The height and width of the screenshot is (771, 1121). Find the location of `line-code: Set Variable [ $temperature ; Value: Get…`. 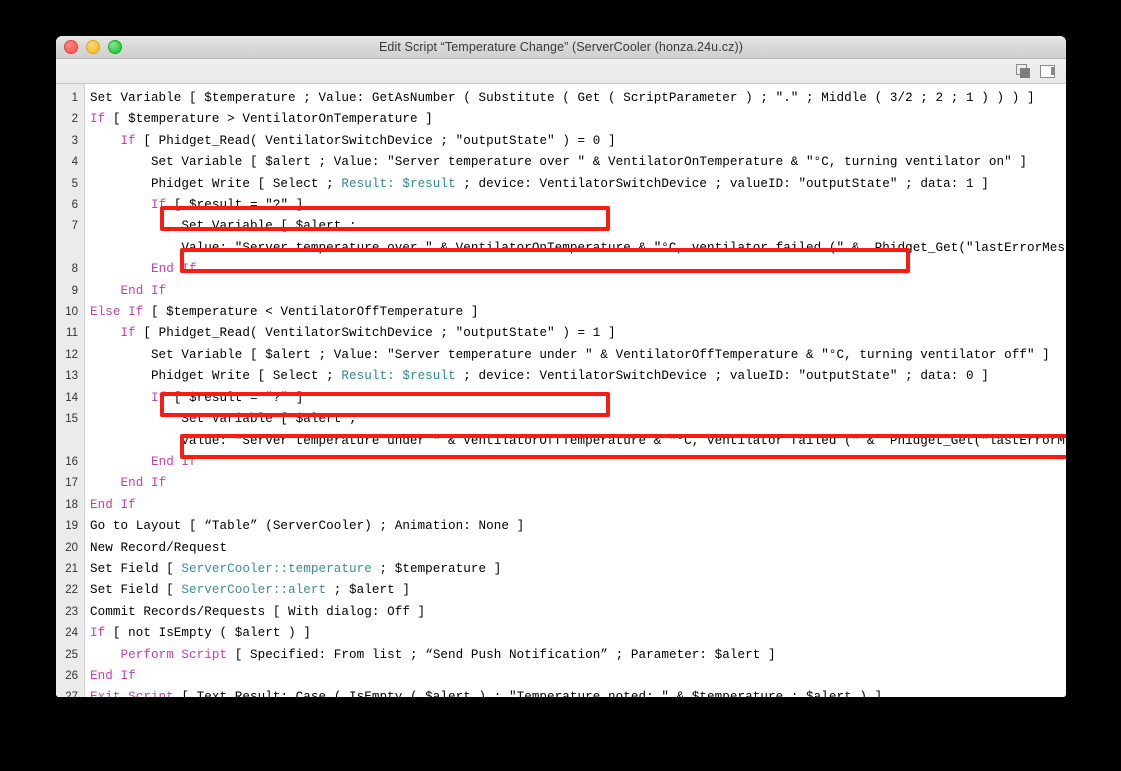

line-code: Set Variable [ $temperature ; Value: Get… is located at coordinates (575, 98).